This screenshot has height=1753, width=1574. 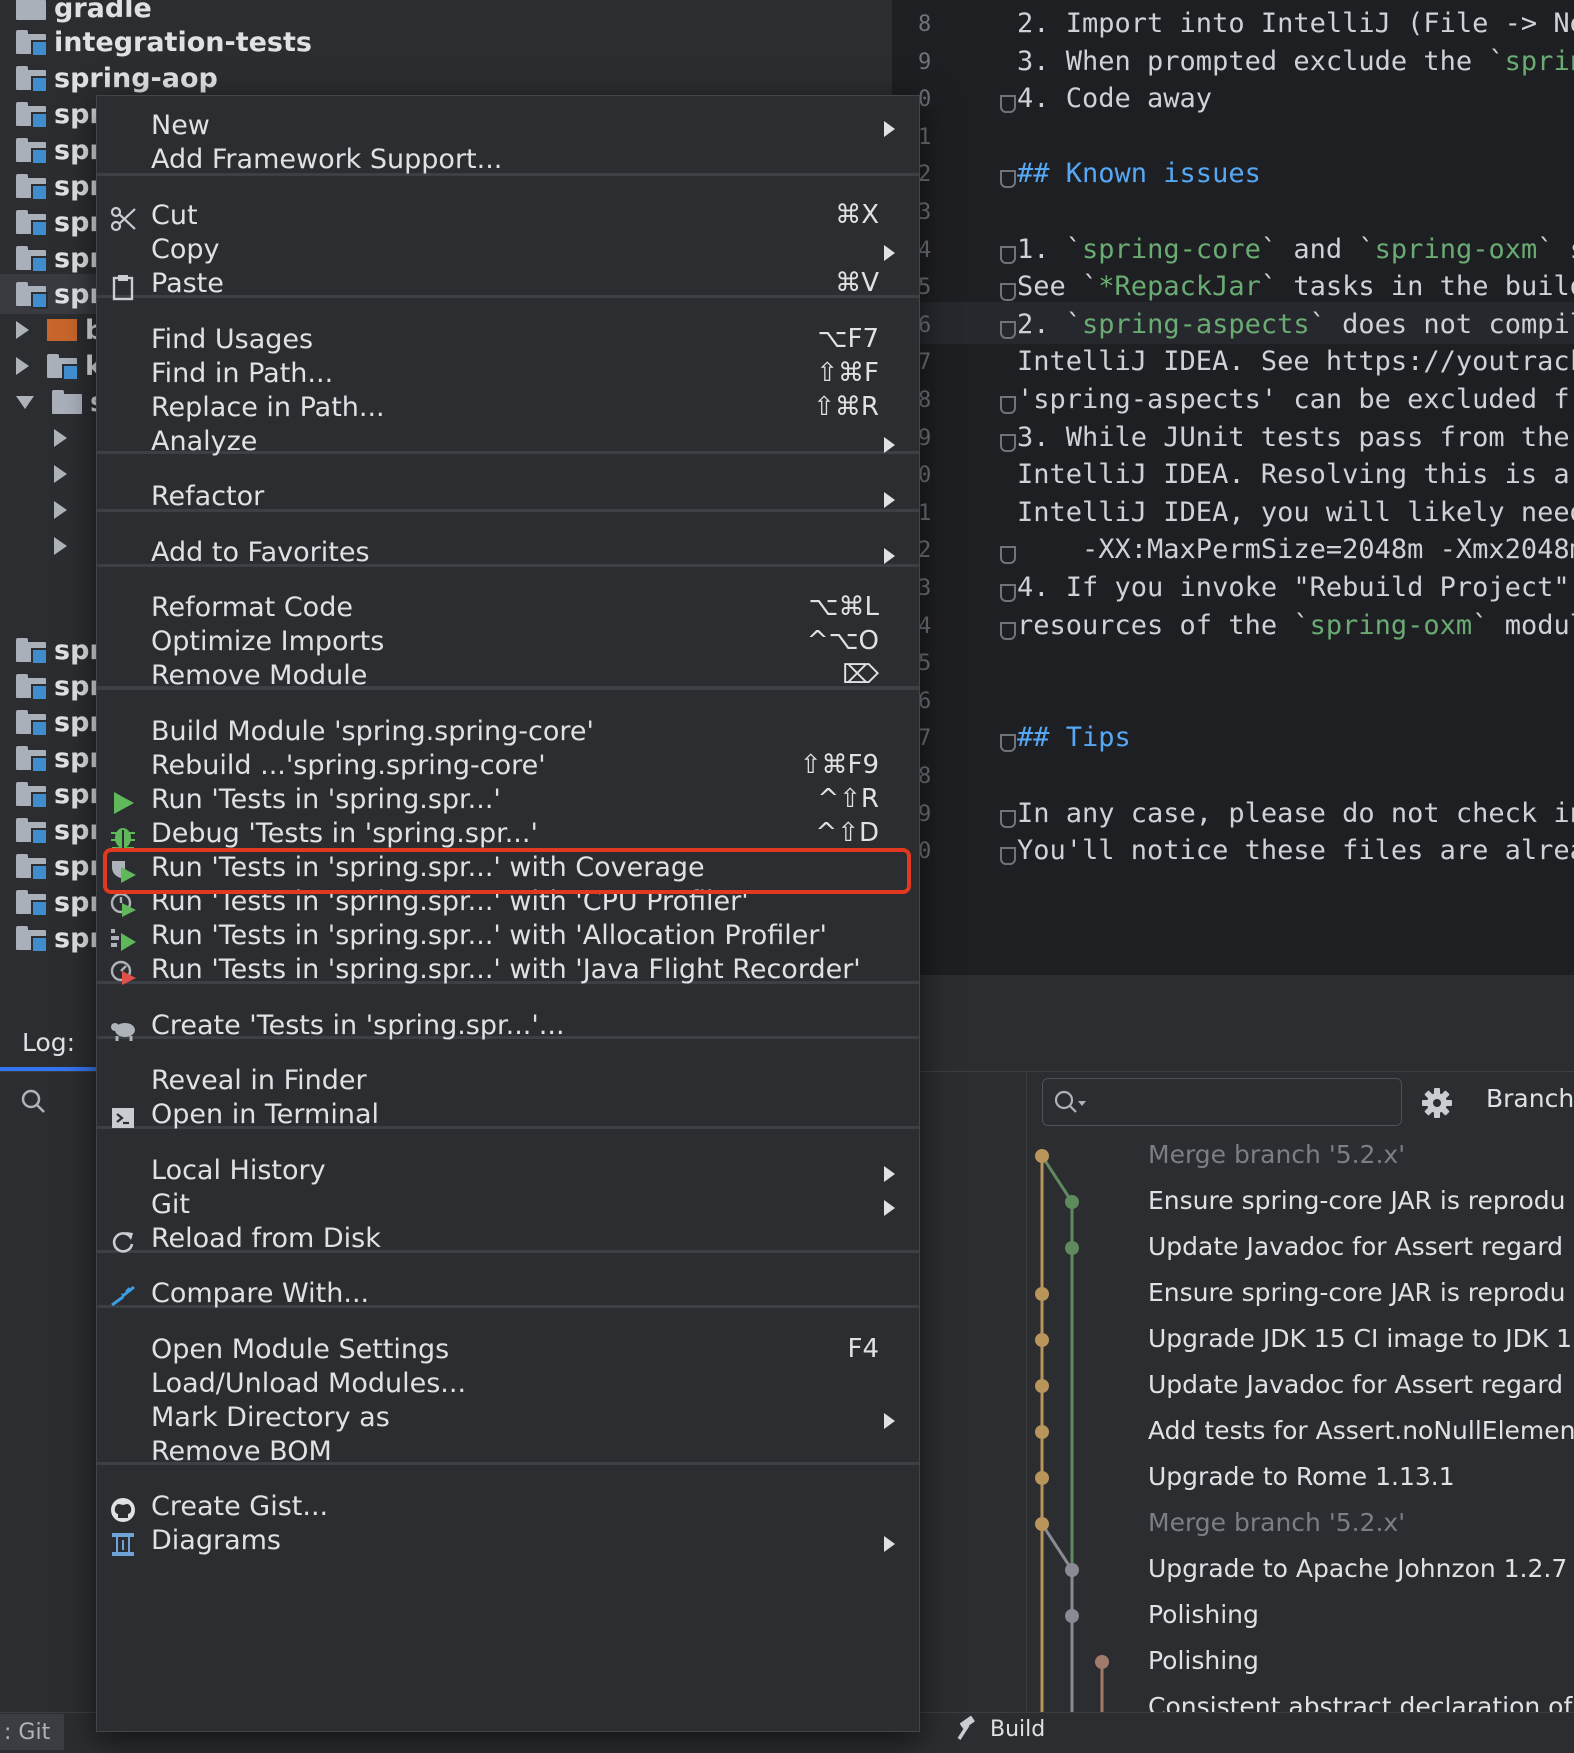 What do you see at coordinates (1295, 437) in the screenshot?
I see `code-line: 3. While JUnit tests pass from the` at bounding box center [1295, 437].